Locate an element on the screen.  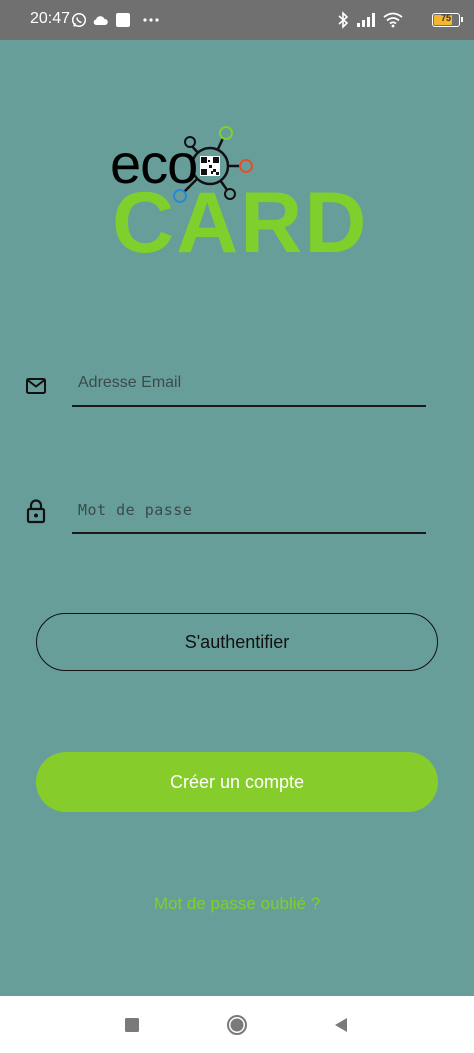
create-account-button: Créer un compte is located at coordinates (237, 782).